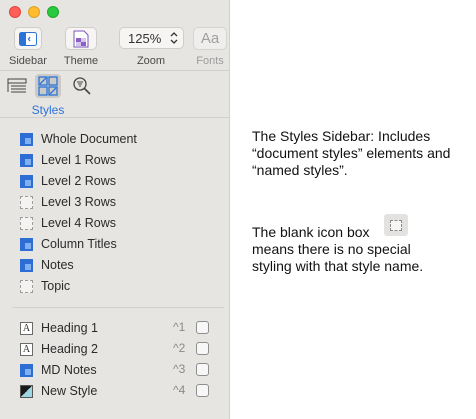  What do you see at coordinates (79, 202) in the screenshot?
I see `style-label: Level 3 Rows` at bounding box center [79, 202].